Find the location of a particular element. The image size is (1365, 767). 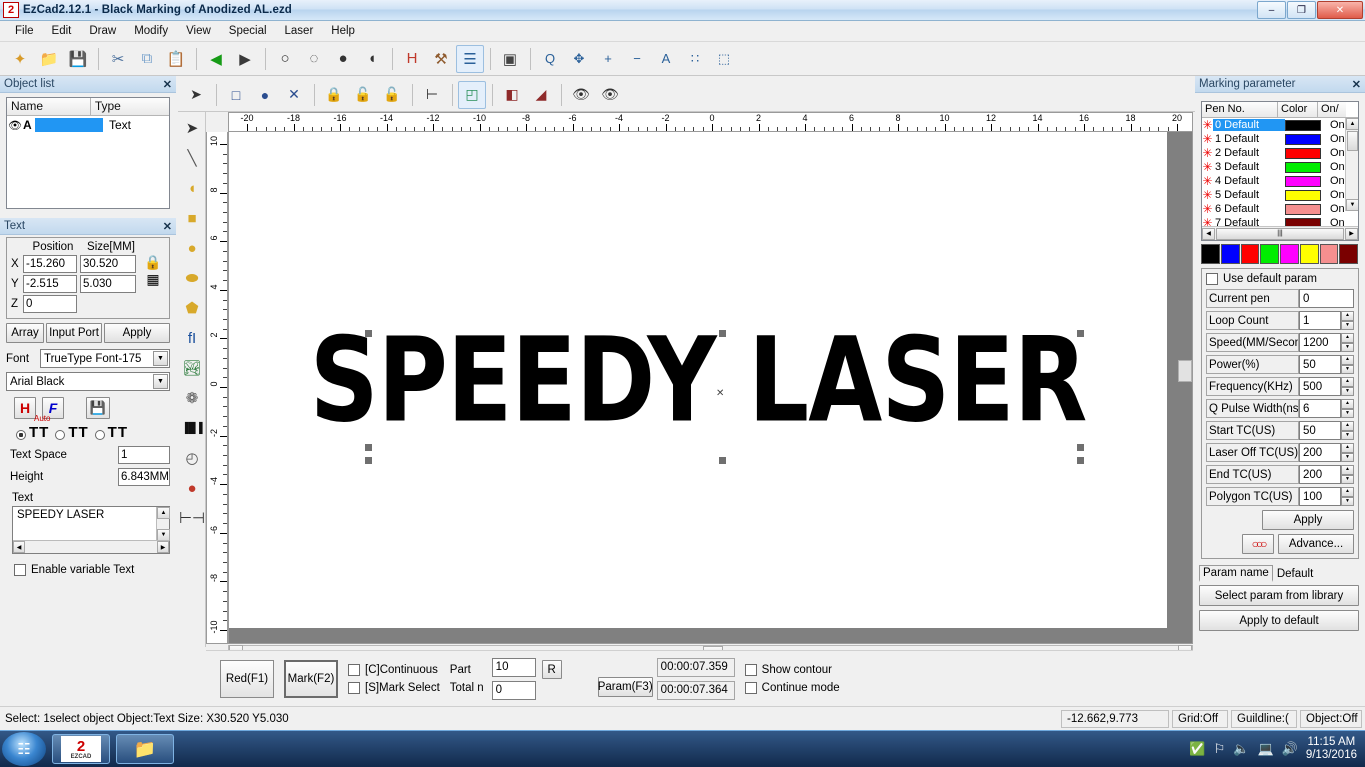

ungroup-icon: ◌ is located at coordinates (314, 59).